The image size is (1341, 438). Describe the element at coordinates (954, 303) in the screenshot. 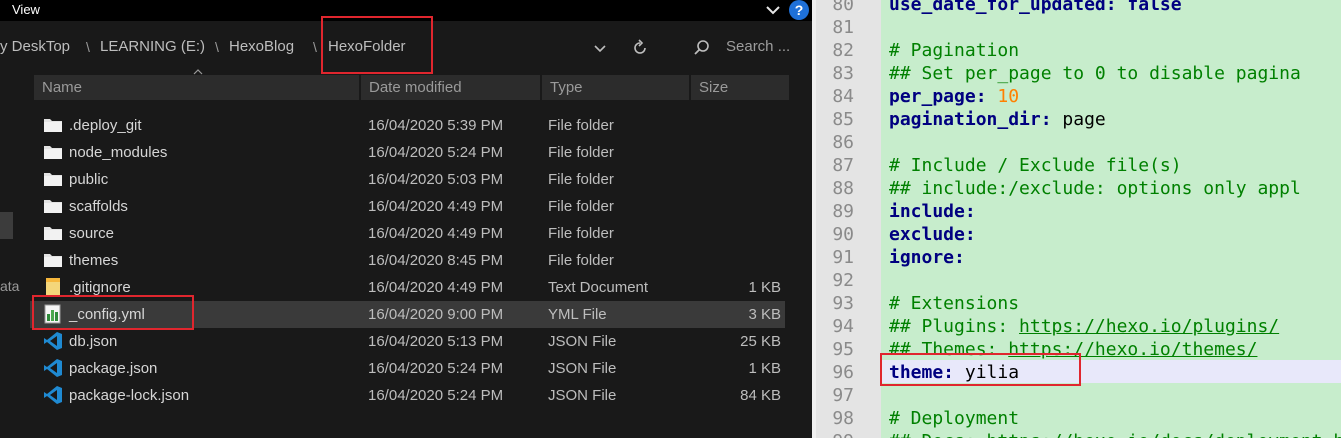

I see `code-line: # Extensions` at that location.